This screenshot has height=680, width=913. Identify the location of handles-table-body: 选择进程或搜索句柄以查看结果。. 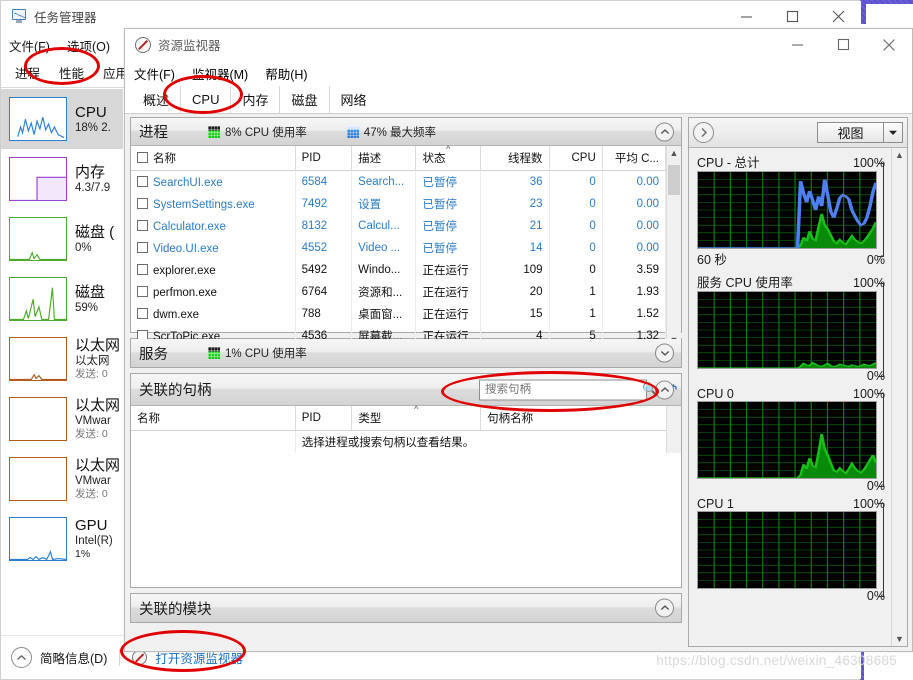
(398, 441).